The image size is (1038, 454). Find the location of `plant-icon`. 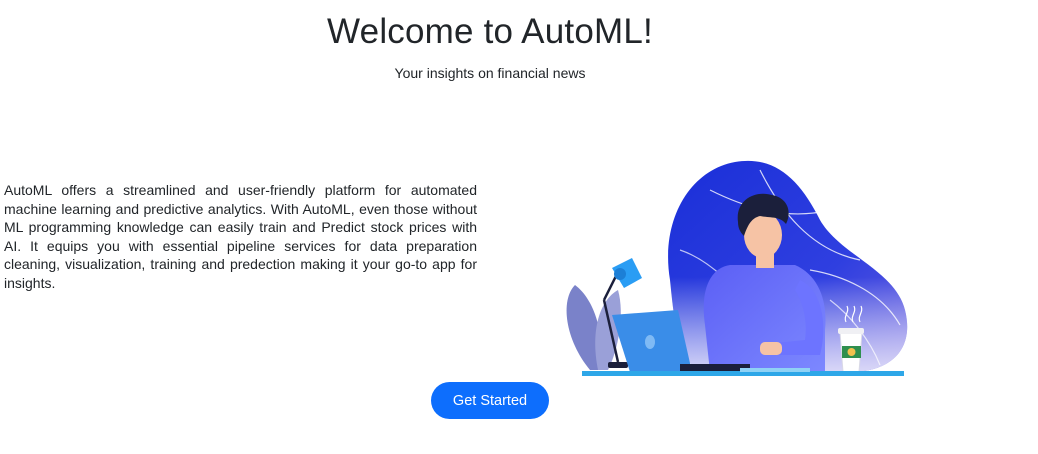

plant-icon is located at coordinates (593, 327).